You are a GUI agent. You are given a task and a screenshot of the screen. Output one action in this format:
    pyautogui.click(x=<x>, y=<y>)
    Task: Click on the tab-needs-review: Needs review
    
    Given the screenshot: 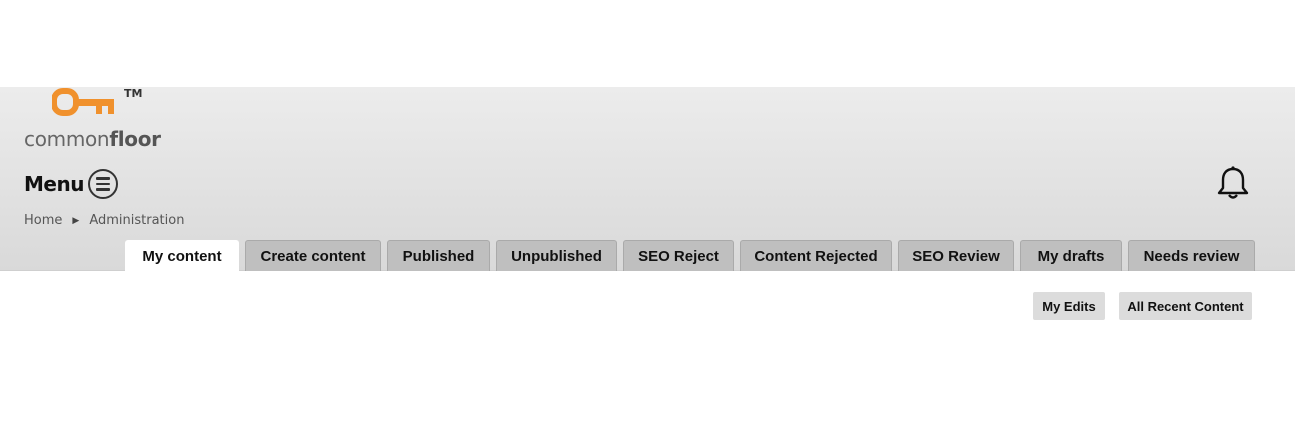 What is the action you would take?
    pyautogui.click(x=1191, y=255)
    